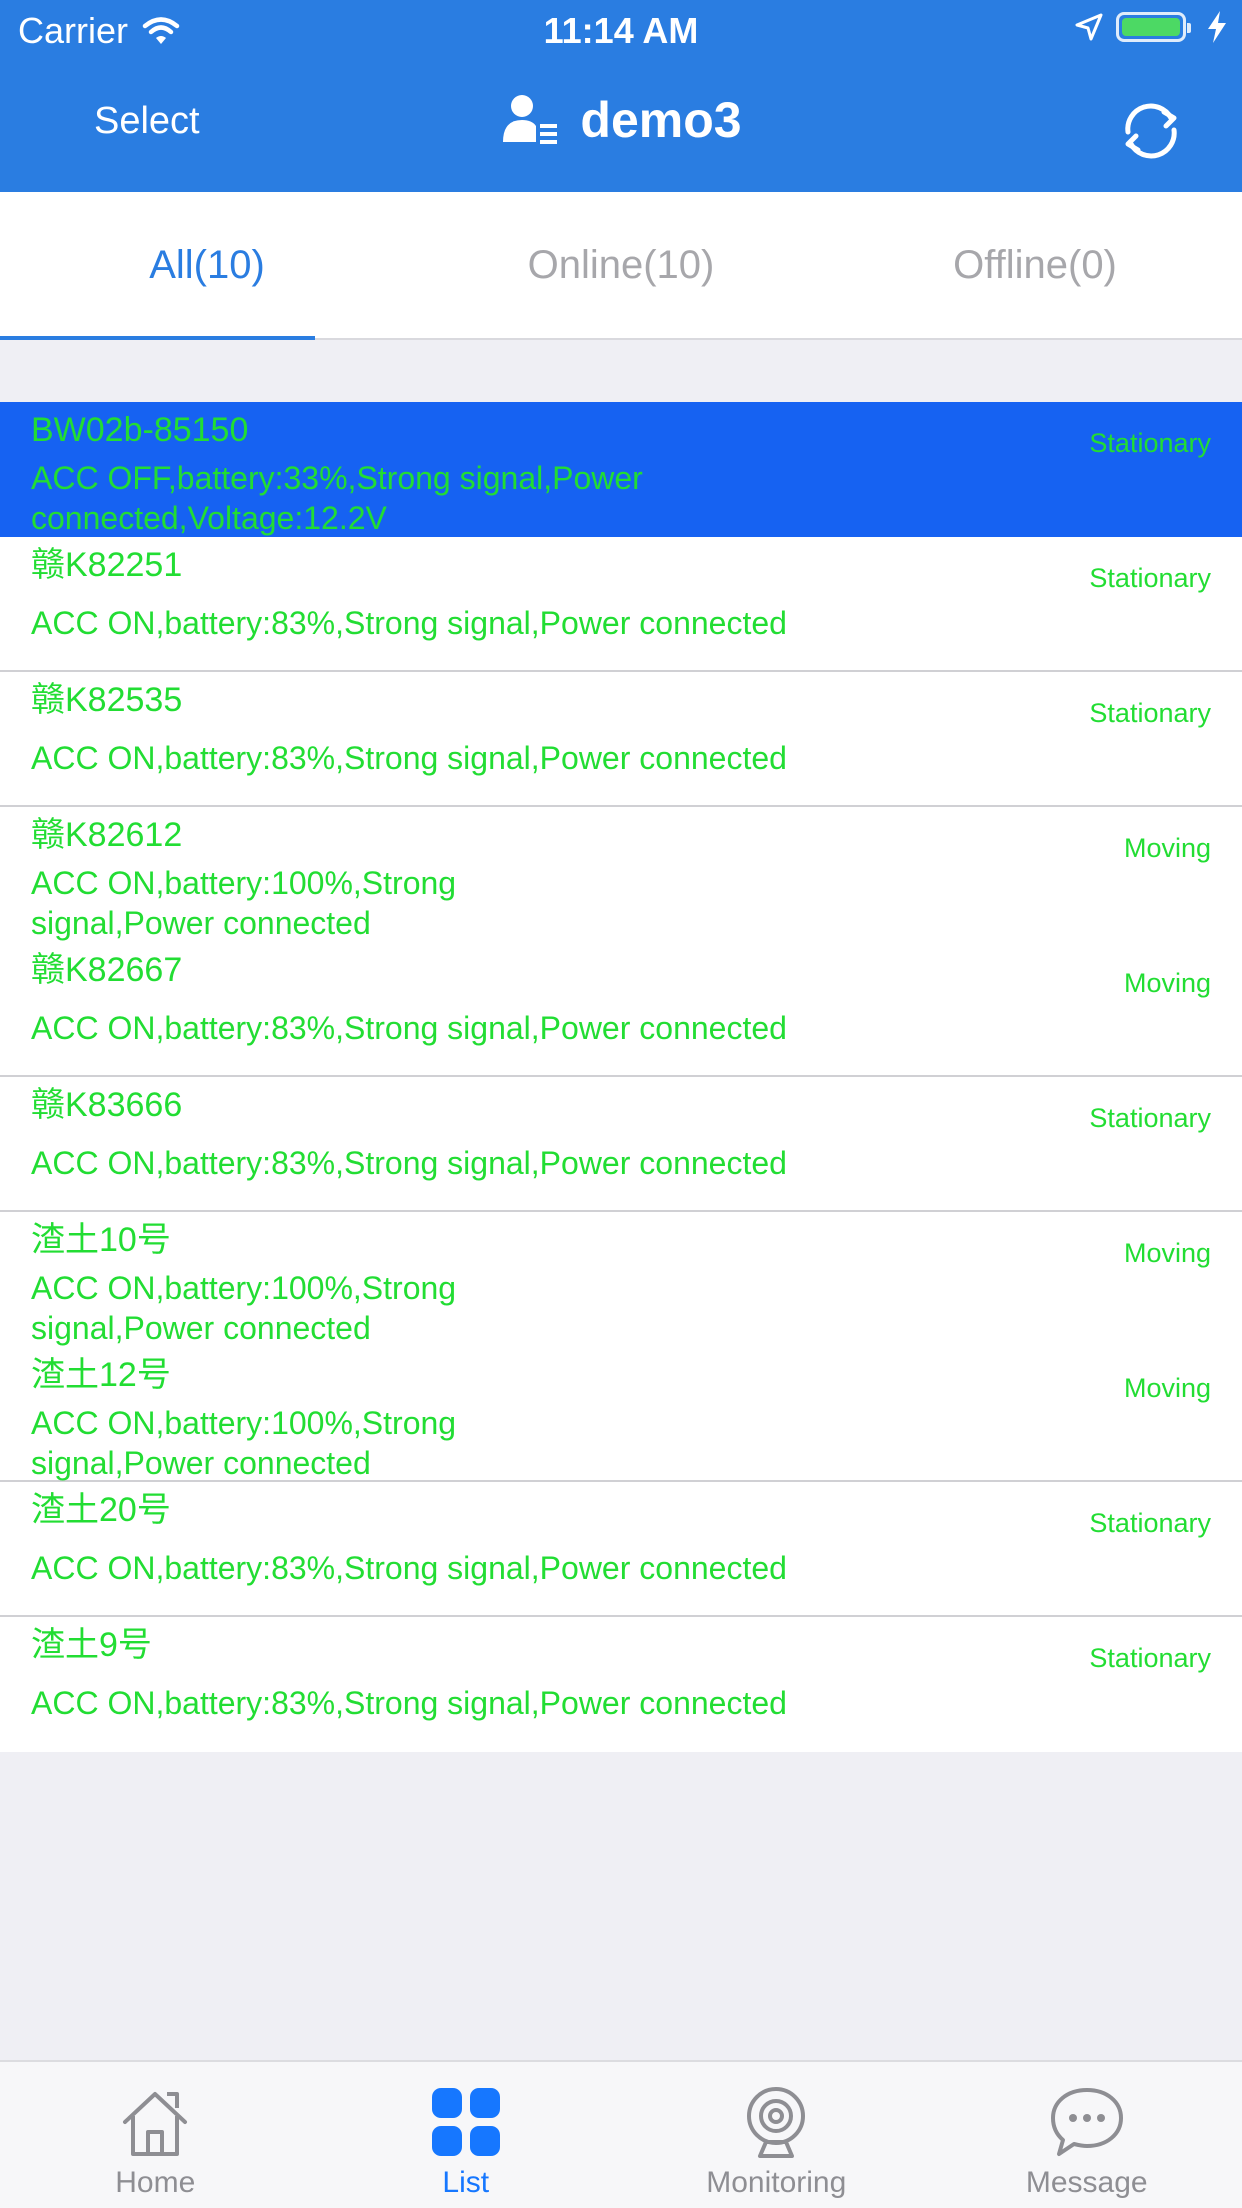 The height and width of the screenshot is (2208, 1242). Describe the element at coordinates (530, 119) in the screenshot. I see `user-list-icon` at that location.